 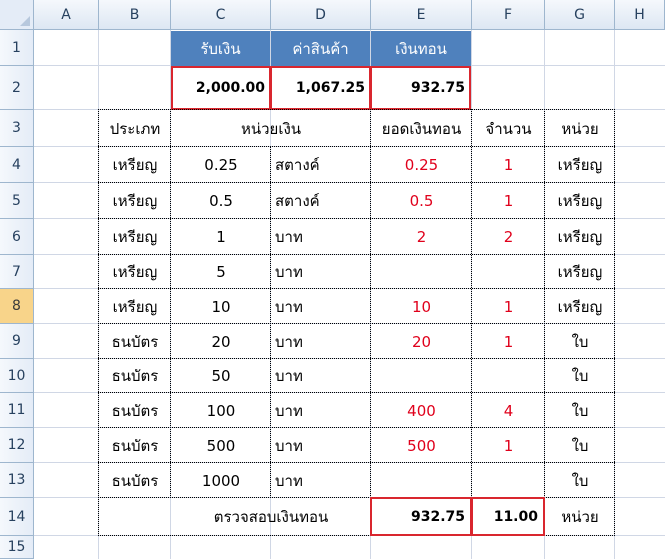 I want to click on quantity-cell: 2, so click(x=508, y=237).